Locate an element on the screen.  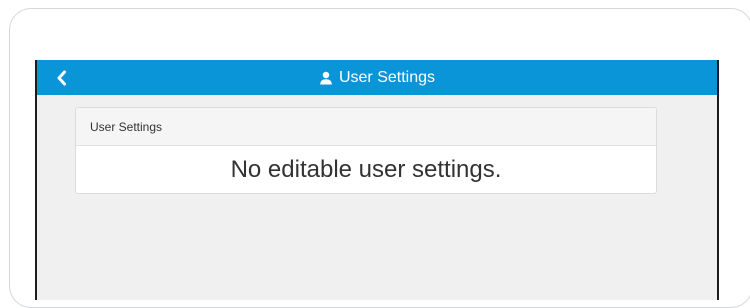
panel-heading: User Settings is located at coordinates (366, 127).